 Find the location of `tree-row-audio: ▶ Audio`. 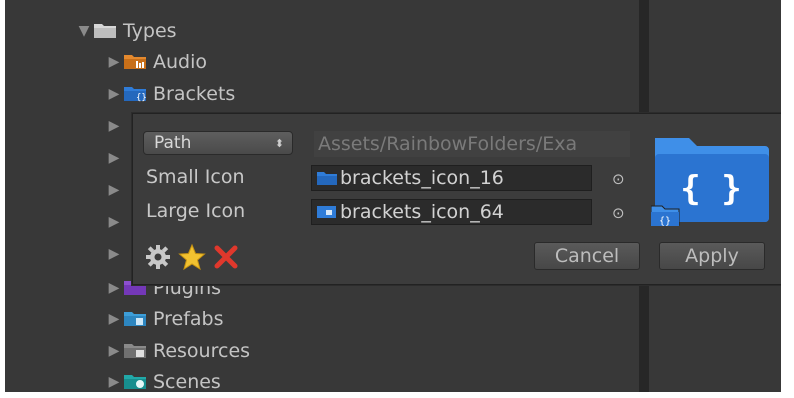

tree-row-audio: ▶ Audio is located at coordinates (156, 62).